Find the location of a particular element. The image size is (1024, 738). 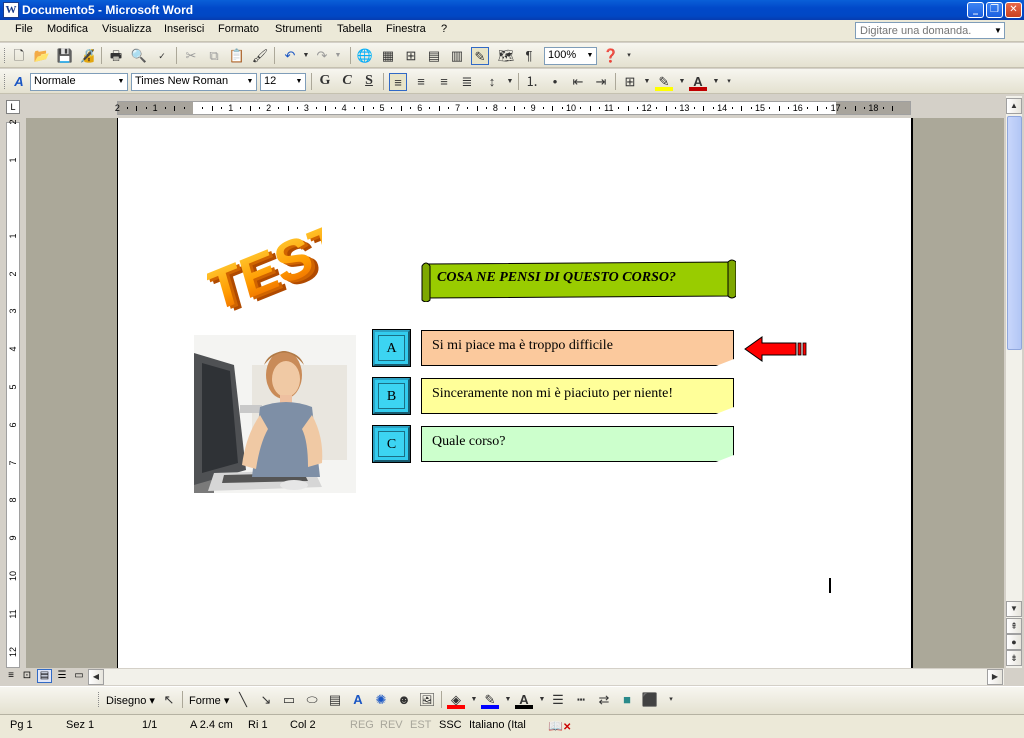

font-color-draw-icon: A is located at coordinates (524, 700).